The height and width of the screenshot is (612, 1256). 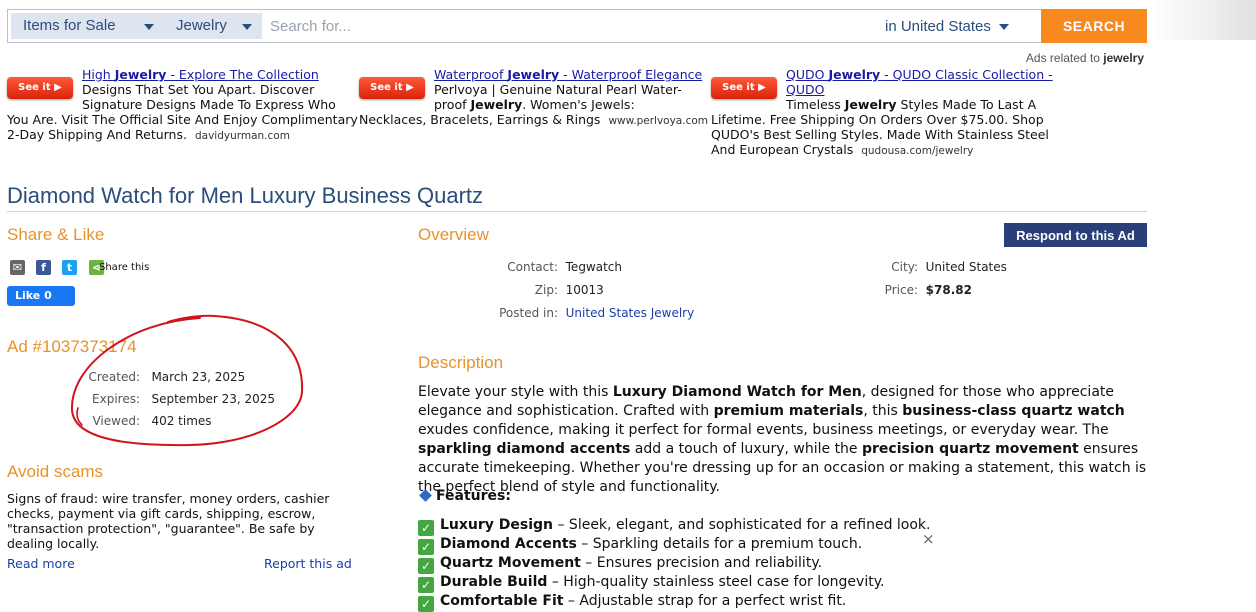 What do you see at coordinates (242, 136) in the screenshot?
I see `ad-domain: davidyurman.com` at bounding box center [242, 136].